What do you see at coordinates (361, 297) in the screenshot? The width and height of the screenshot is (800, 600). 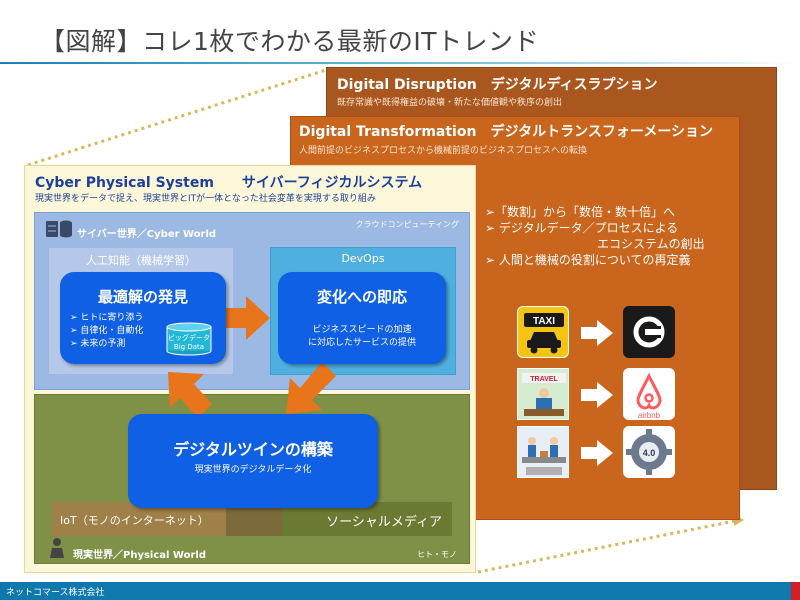 I see `rapid-adaptation-title: 変化への即応` at bounding box center [361, 297].